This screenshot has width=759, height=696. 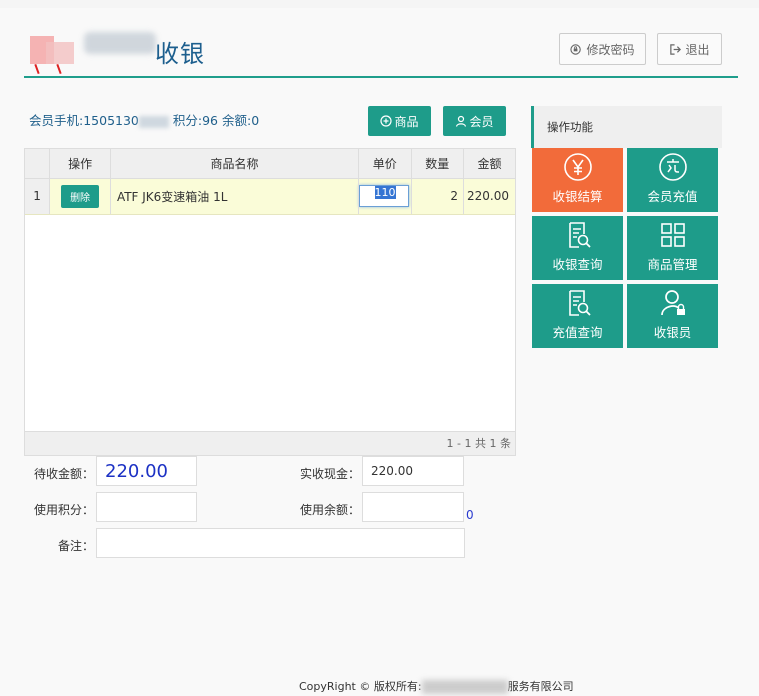 I want to click on member-recharge-tile: 会员充值, so click(x=672, y=180).